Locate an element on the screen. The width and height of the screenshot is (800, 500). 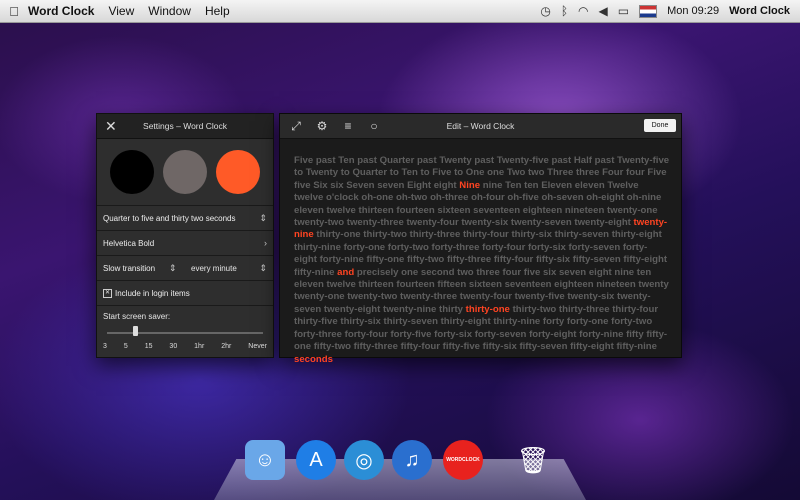
fullscreen-icon: ⤢ is located at coordinates (296, 126).